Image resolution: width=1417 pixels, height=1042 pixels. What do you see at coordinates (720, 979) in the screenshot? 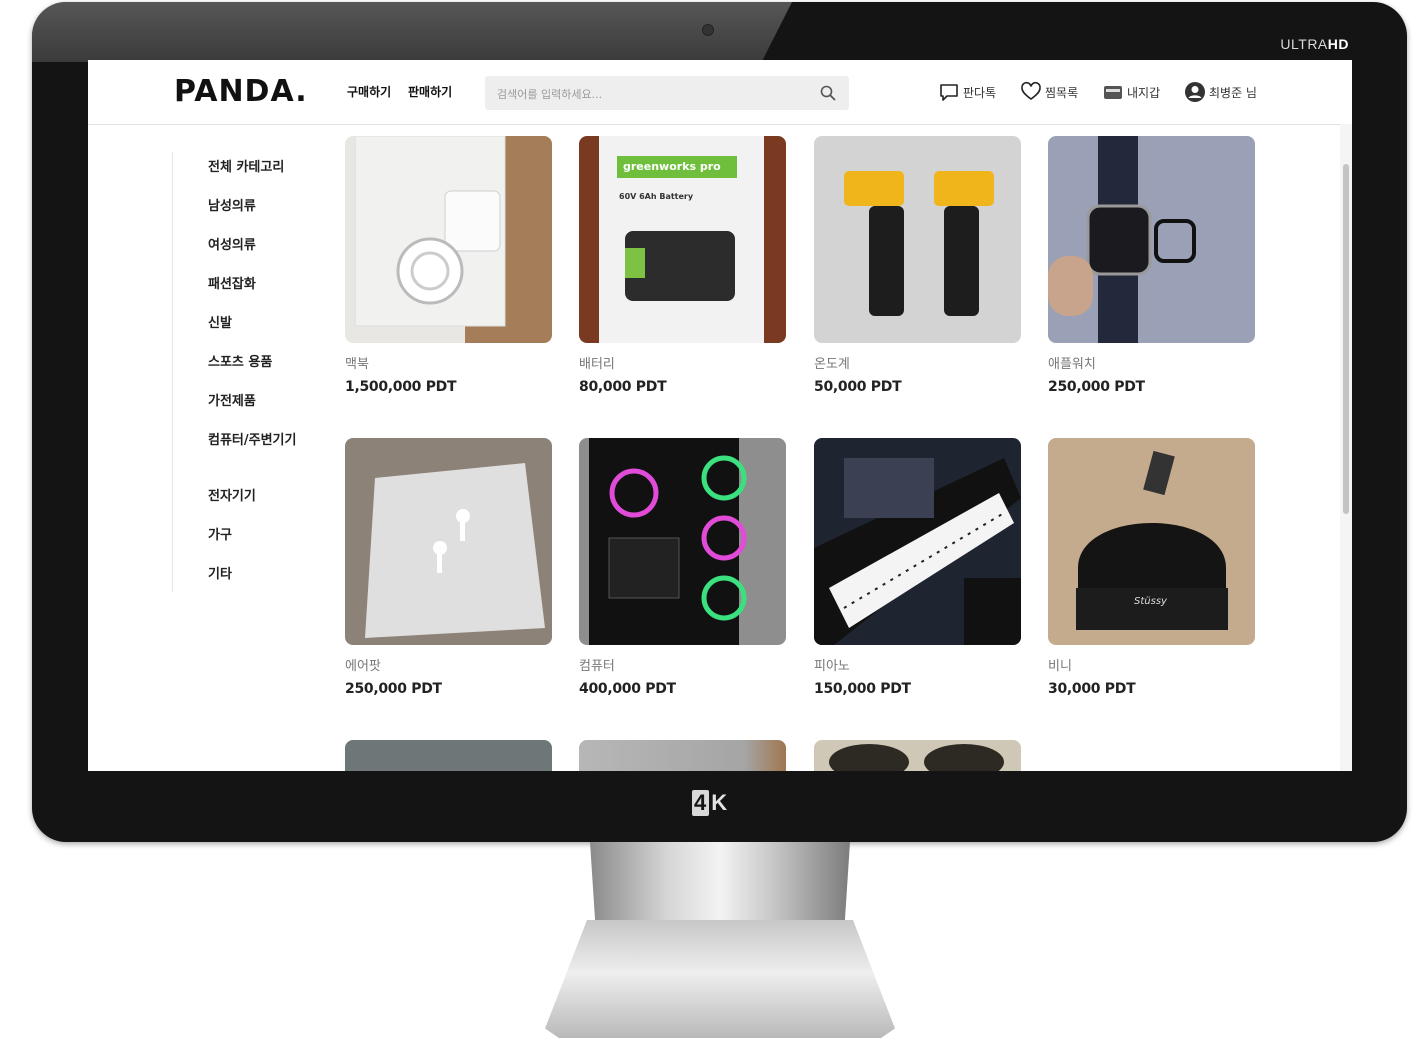
I see `monitor-stand-base` at bounding box center [720, 979].